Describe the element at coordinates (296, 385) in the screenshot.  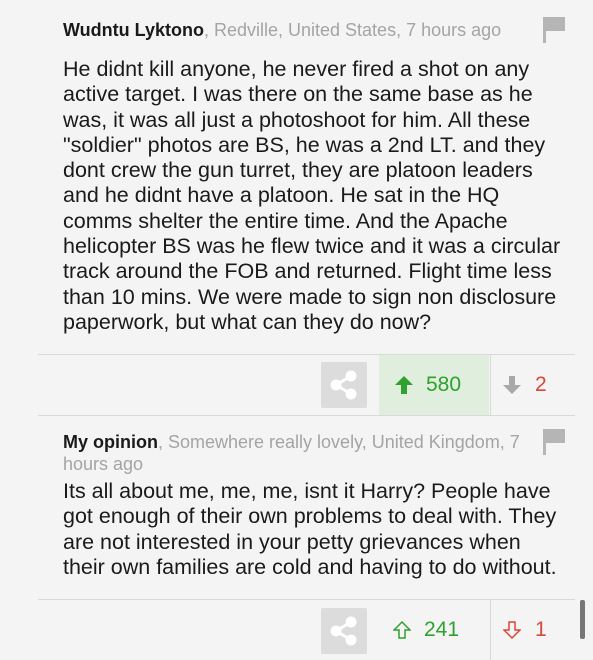
I see `comment-actions: 580 2` at that location.